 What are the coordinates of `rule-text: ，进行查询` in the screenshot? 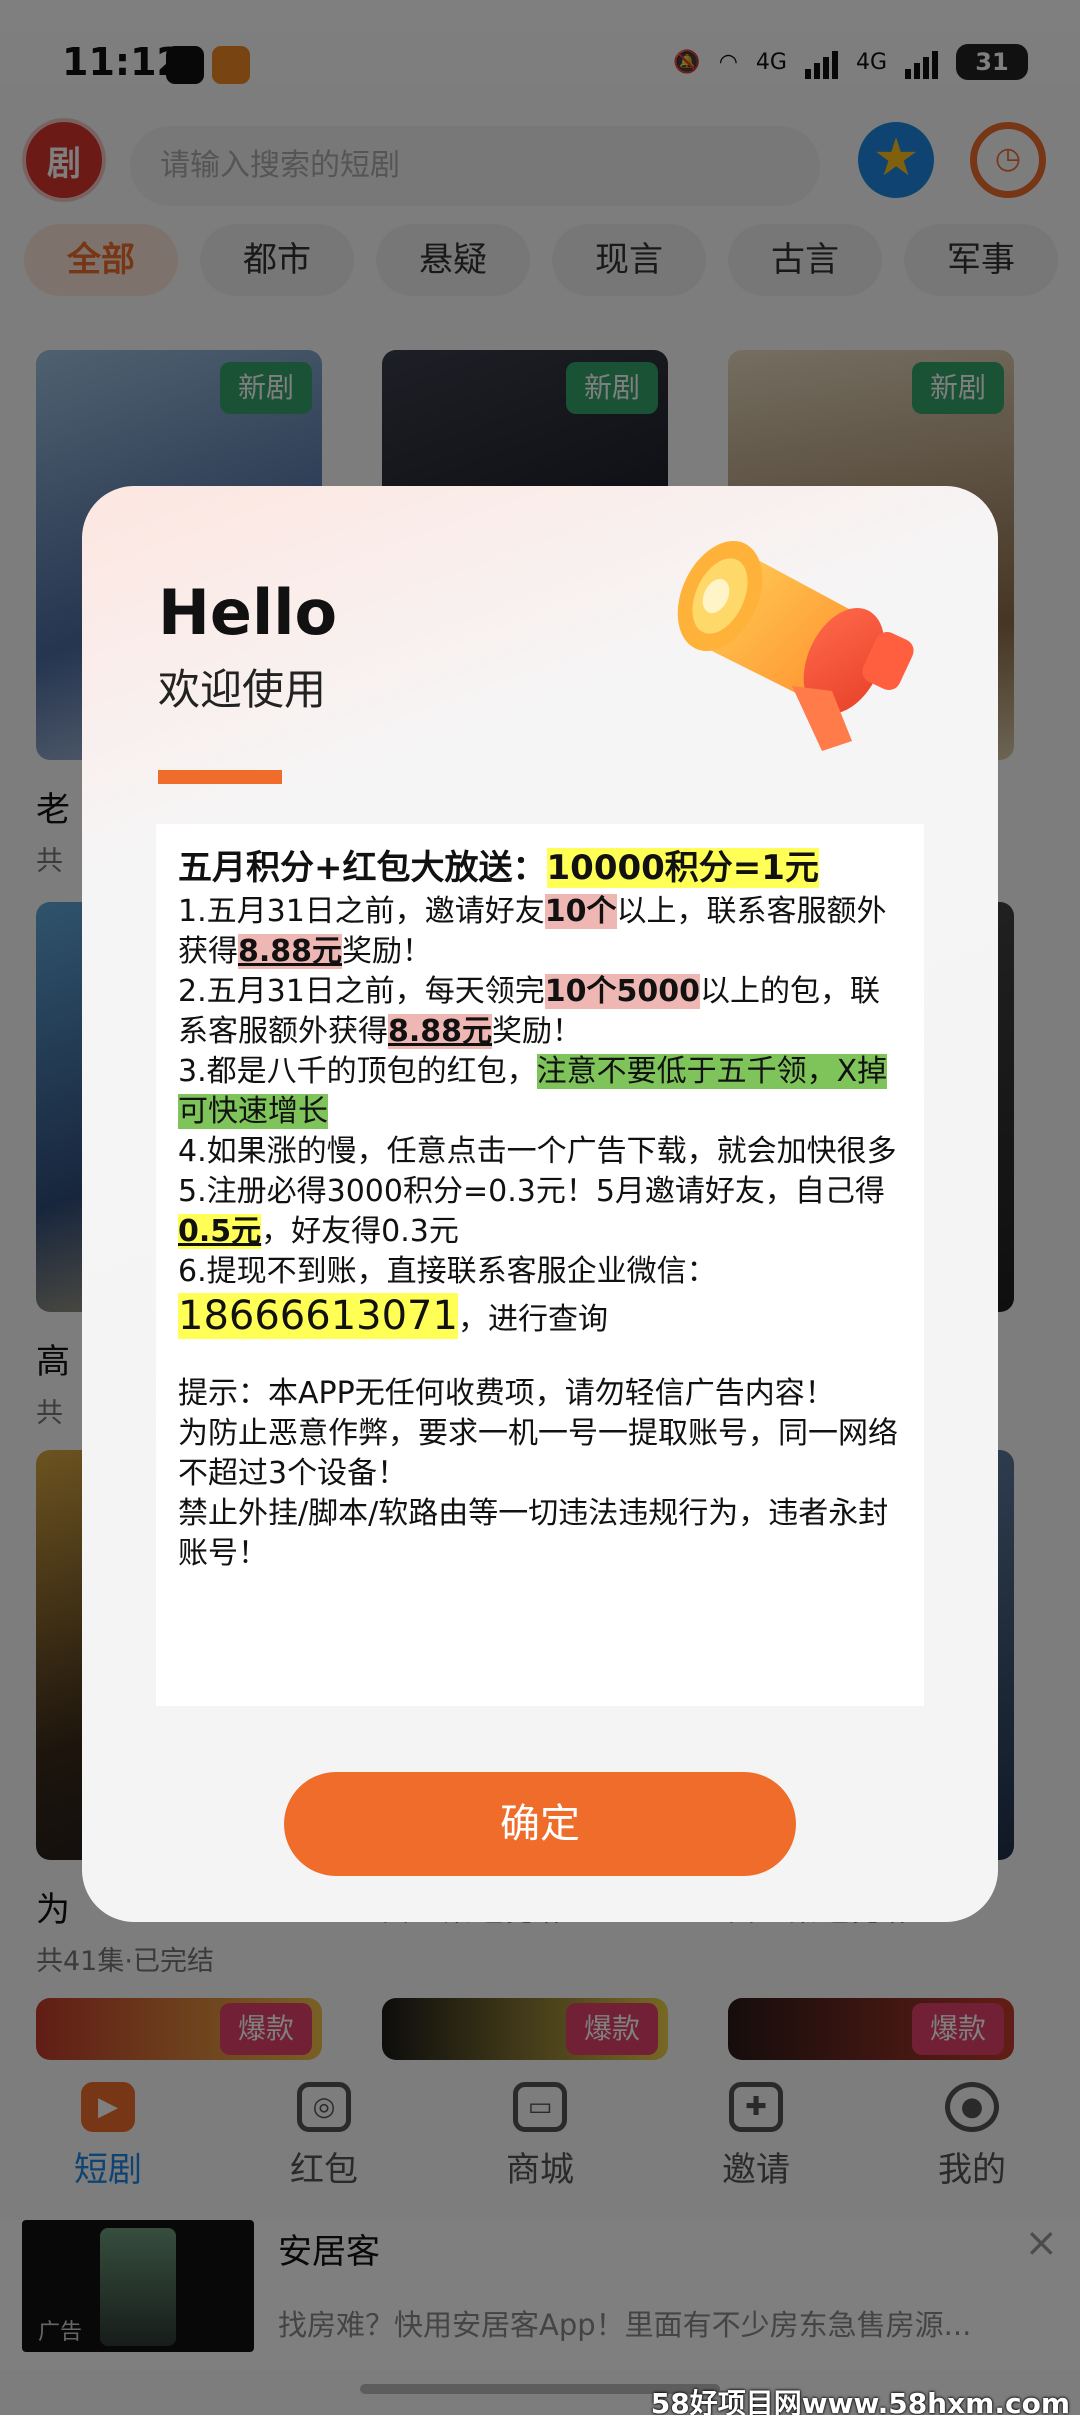 It's located at (532, 1319).